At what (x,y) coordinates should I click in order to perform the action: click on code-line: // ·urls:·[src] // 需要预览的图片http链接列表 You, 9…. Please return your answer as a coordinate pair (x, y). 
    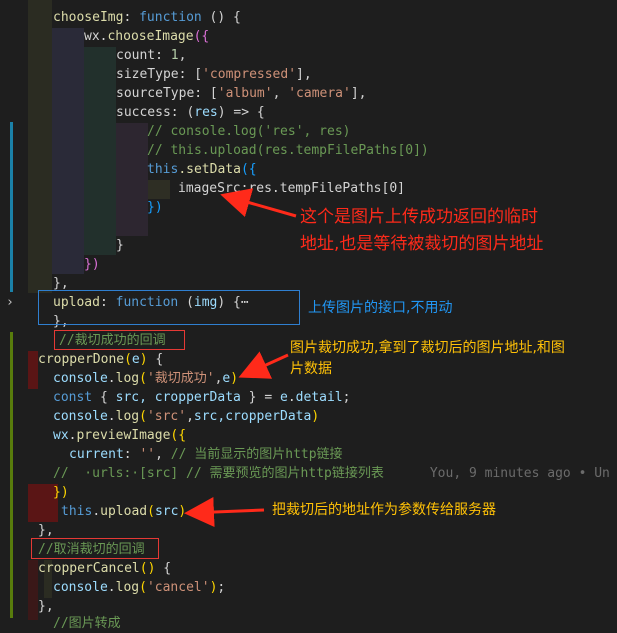
    Looking at the image, I should click on (331, 473).